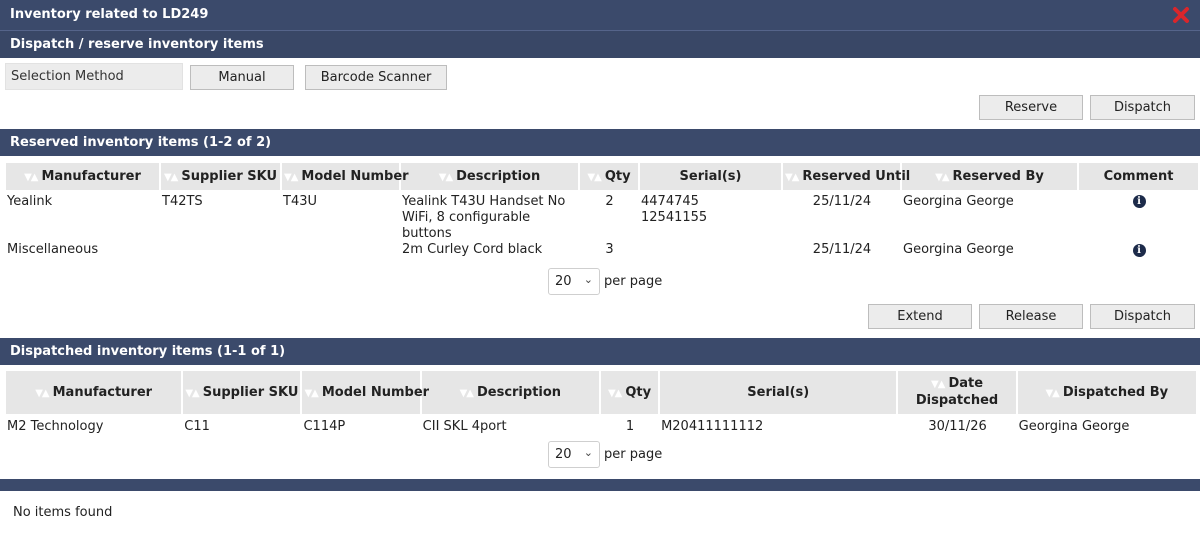 This screenshot has width=1200, height=541. Describe the element at coordinates (197, 426) in the screenshot. I see `cell-supplier-sku: C11` at that location.